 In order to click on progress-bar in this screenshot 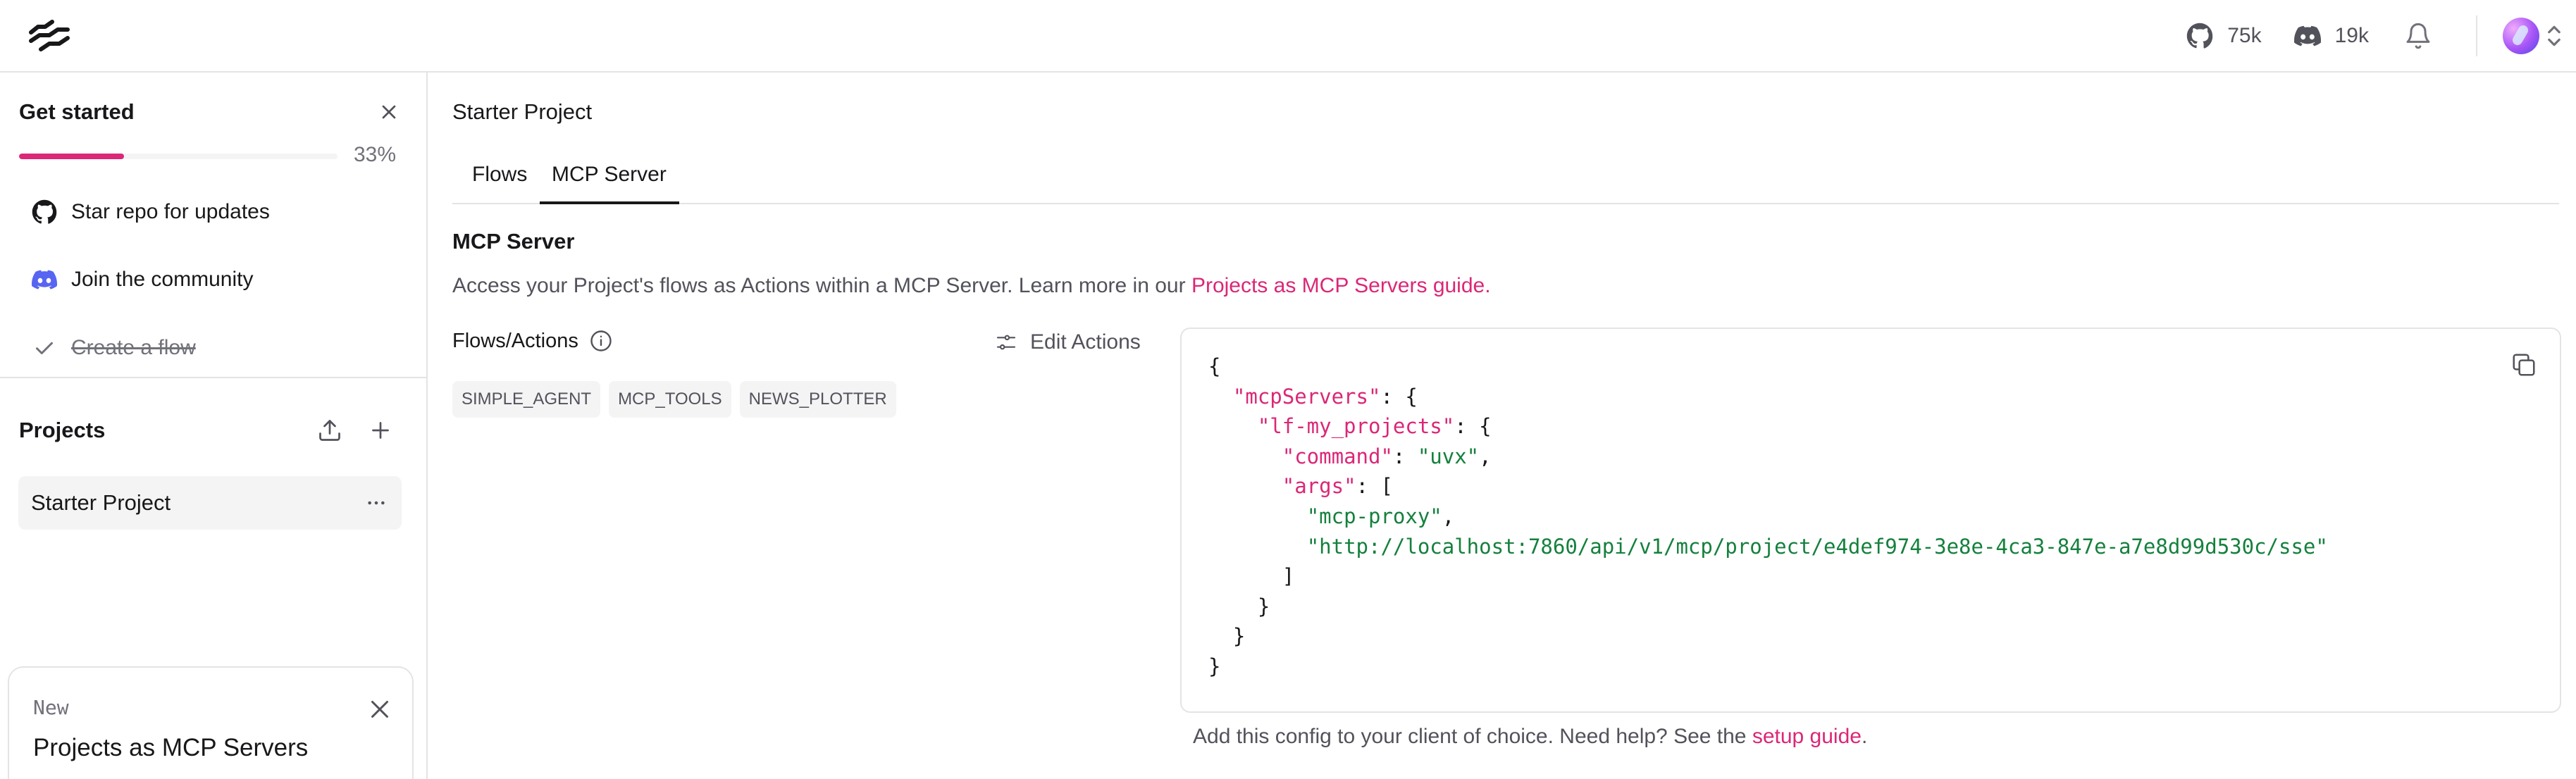, I will do `click(178, 156)`.